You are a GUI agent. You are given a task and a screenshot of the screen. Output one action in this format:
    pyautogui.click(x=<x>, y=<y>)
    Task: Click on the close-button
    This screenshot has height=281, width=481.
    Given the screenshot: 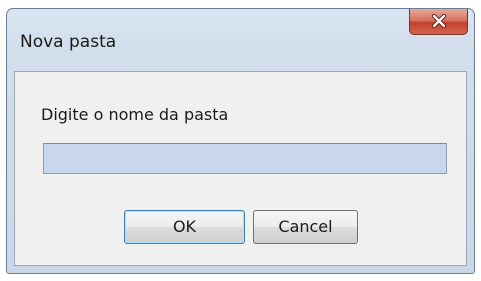 What is the action you would take?
    pyautogui.click(x=438, y=22)
    